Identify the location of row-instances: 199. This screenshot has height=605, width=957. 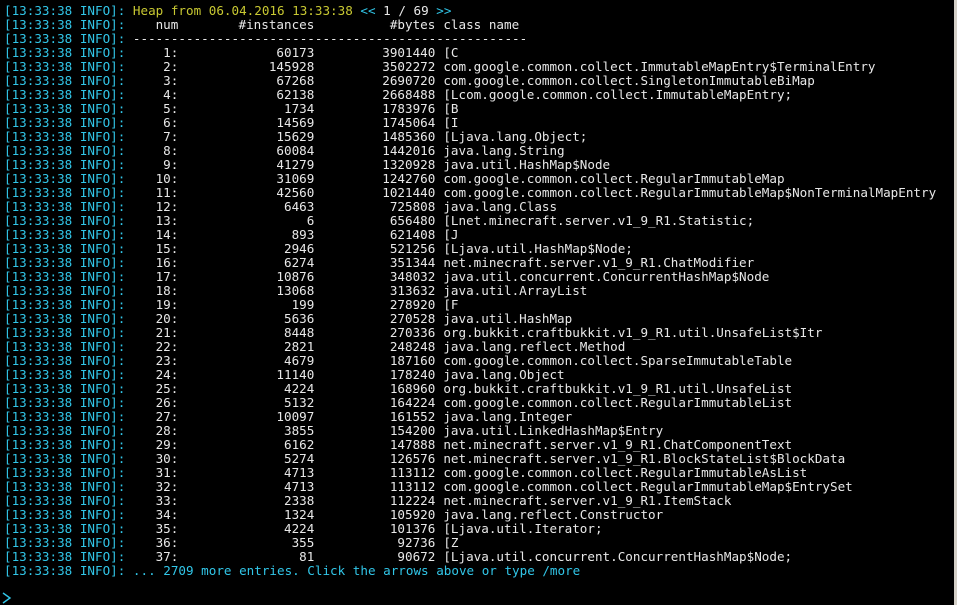
(303, 305).